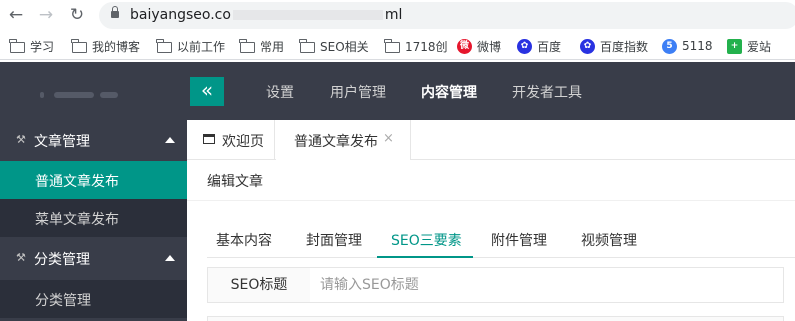  I want to click on reload-icon: ↻, so click(77, 15).